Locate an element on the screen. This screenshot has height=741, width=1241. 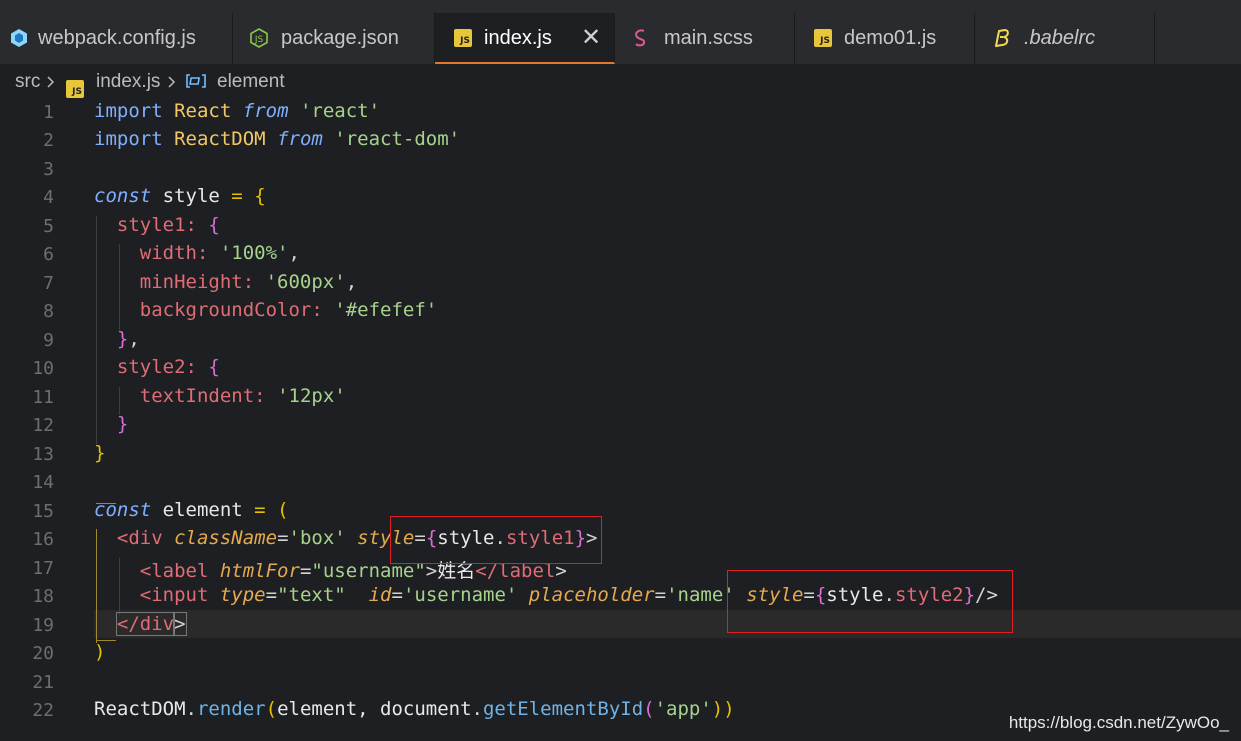
code-line-2: import ReactDOM from 'react-dom' is located at coordinates (277, 139).